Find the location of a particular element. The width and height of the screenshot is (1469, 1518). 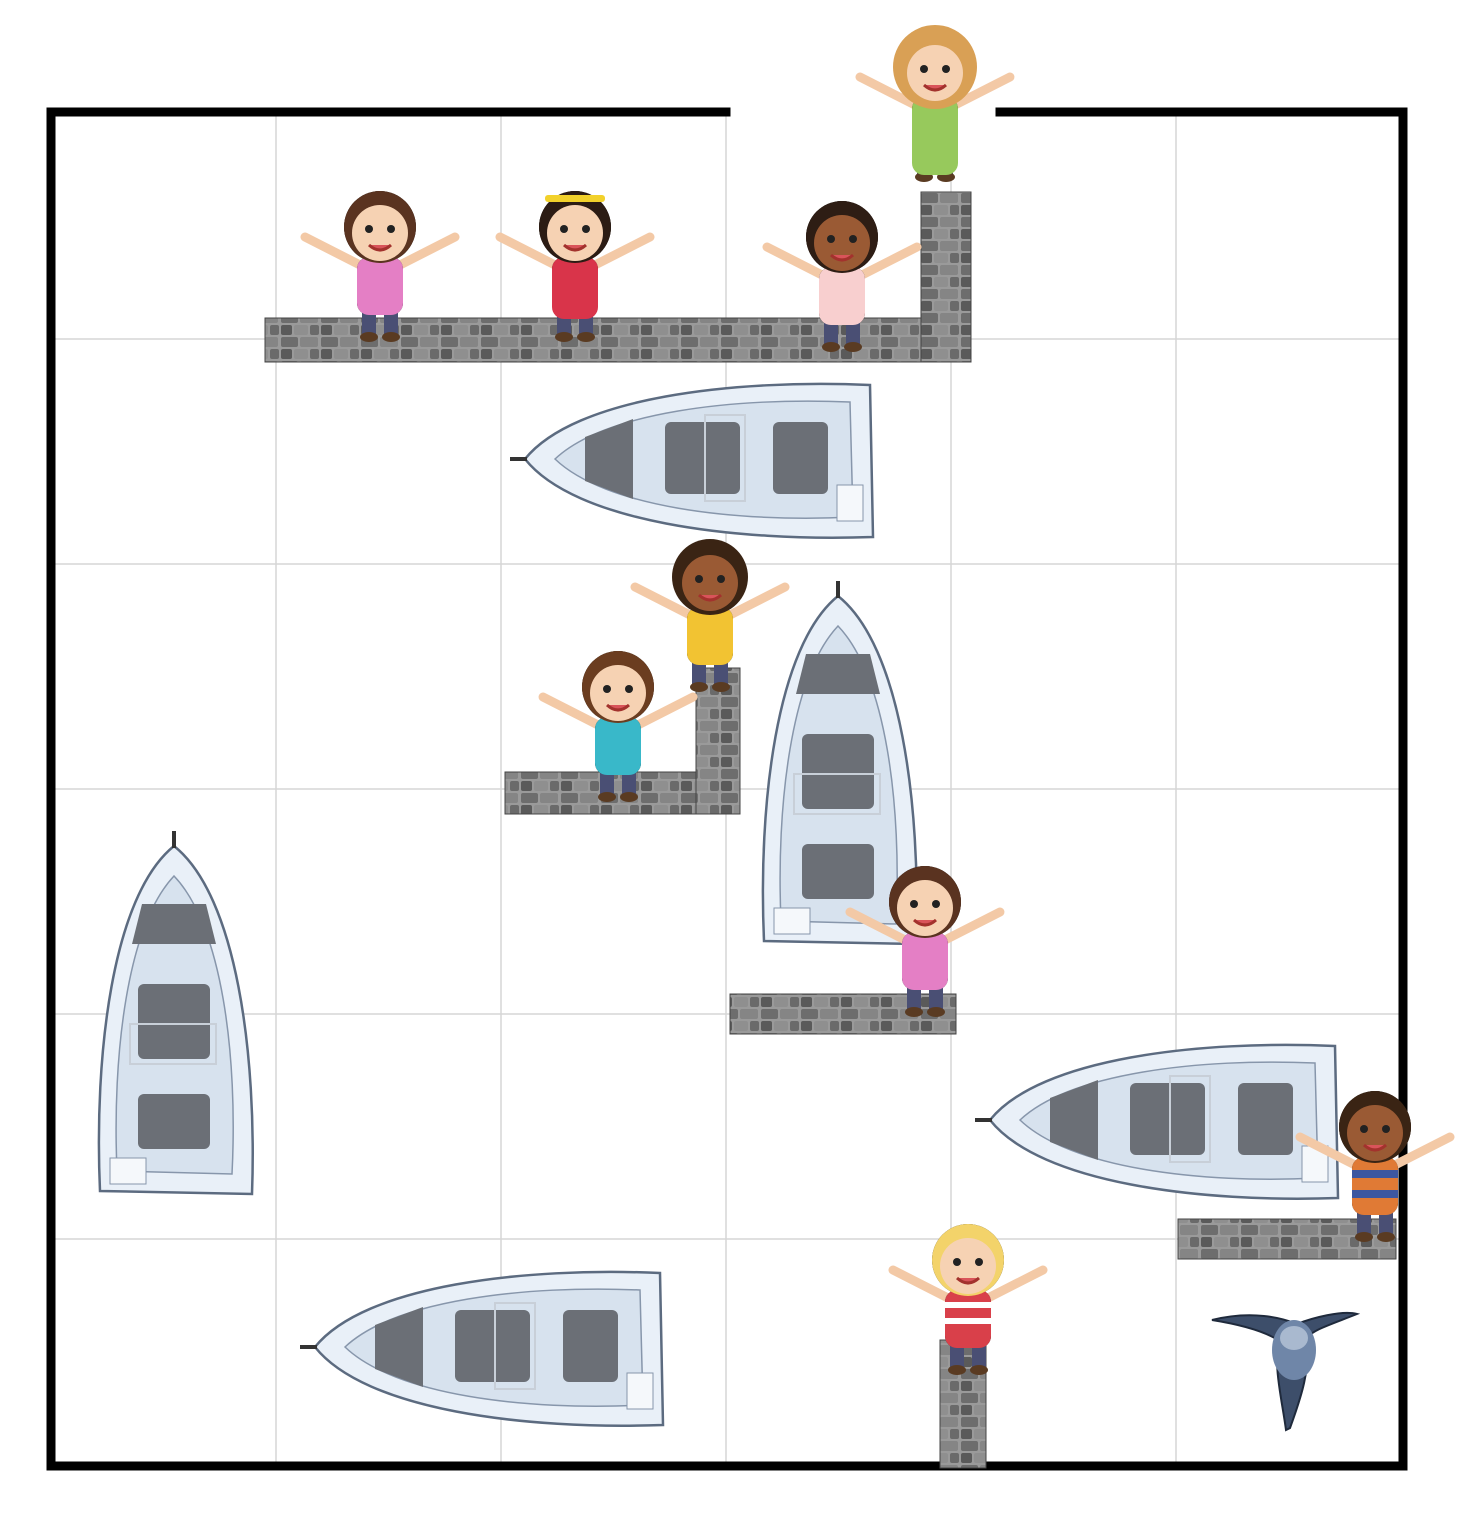

boat-horizontal-bottom is located at coordinates (481, 1348).